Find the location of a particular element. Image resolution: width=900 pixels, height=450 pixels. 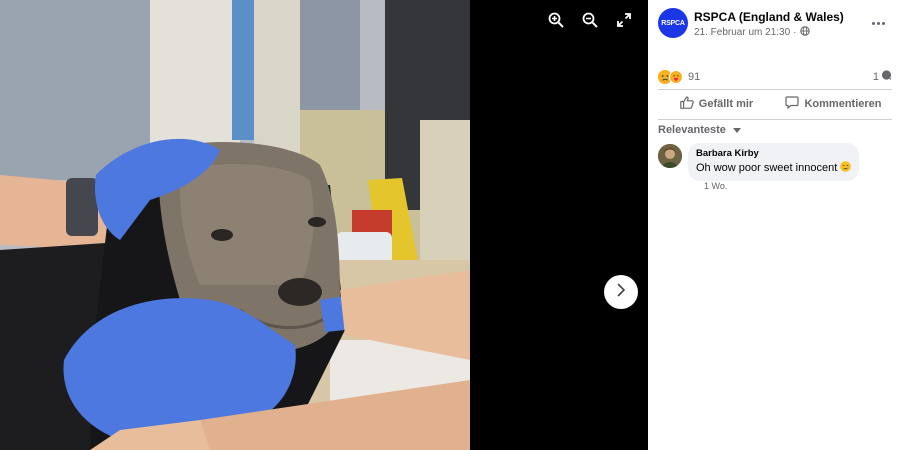

comment-bubble: Barbara Kirby Oh wow poor sweet innocent is located at coordinates (774, 162).